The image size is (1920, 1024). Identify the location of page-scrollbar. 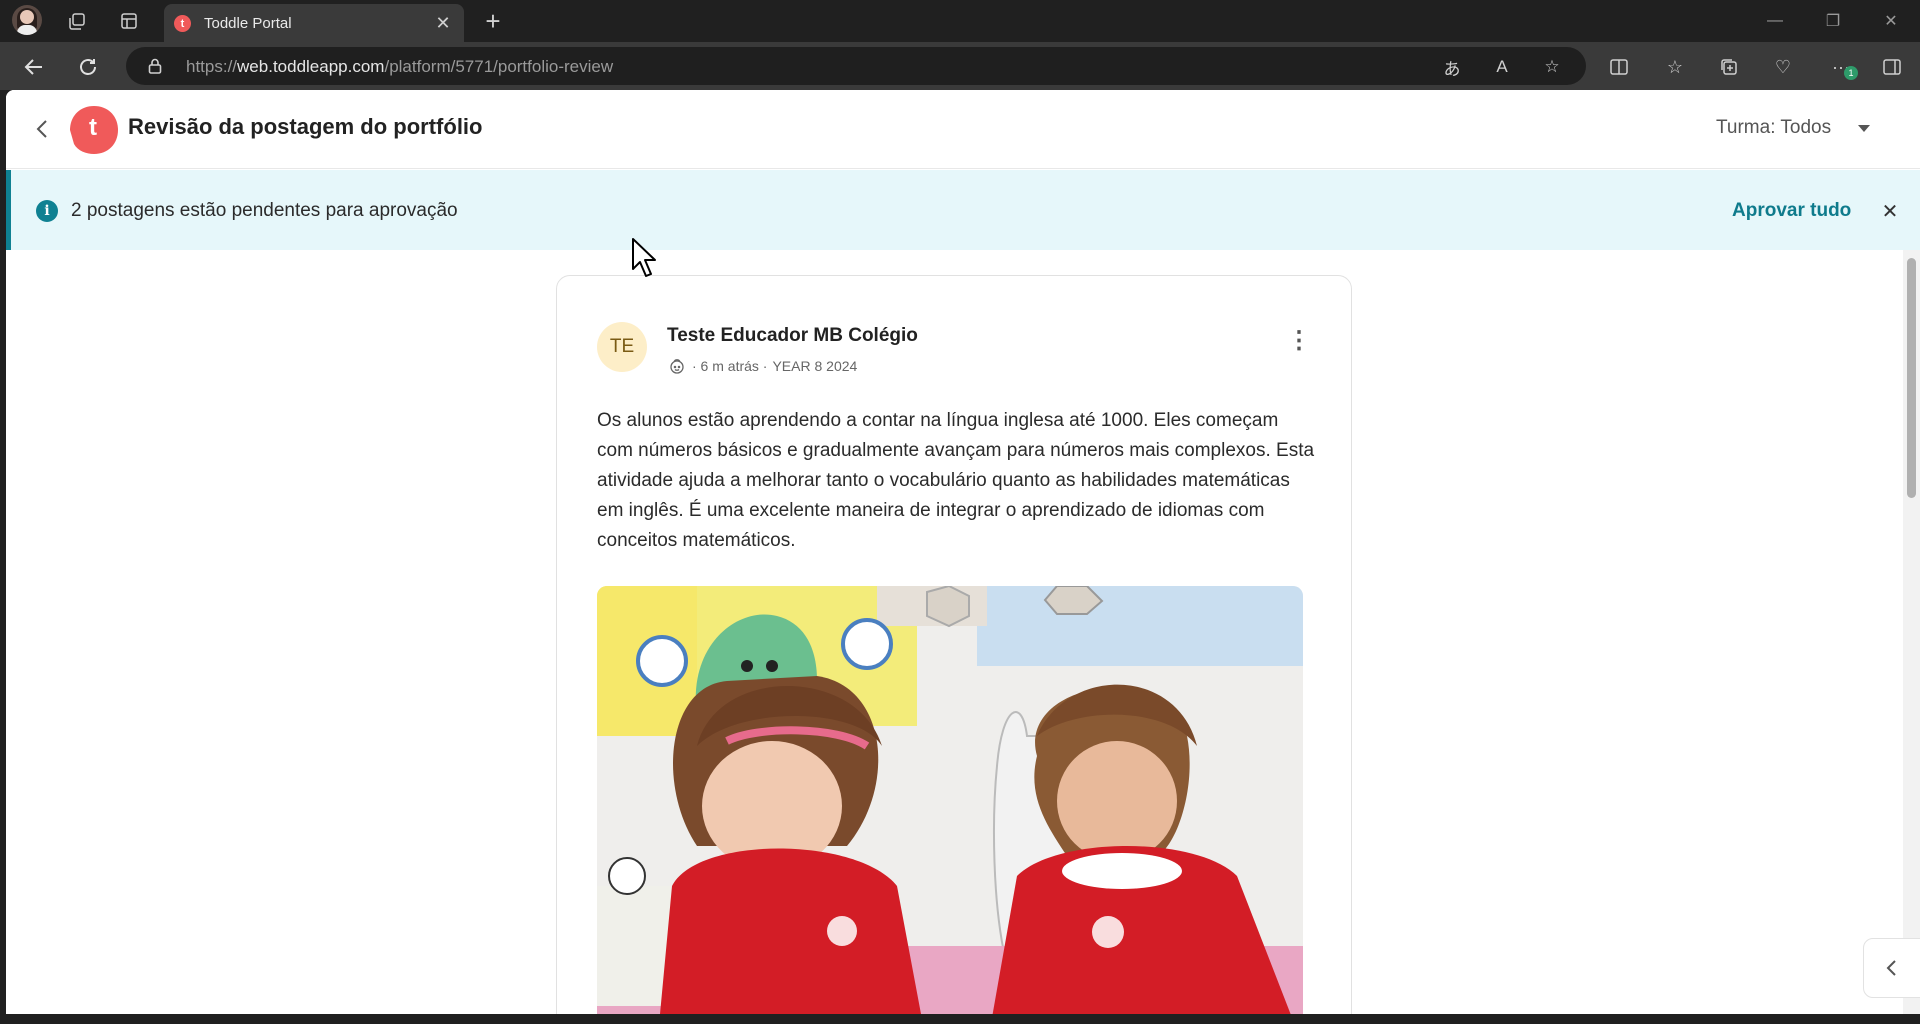
(1911, 632).